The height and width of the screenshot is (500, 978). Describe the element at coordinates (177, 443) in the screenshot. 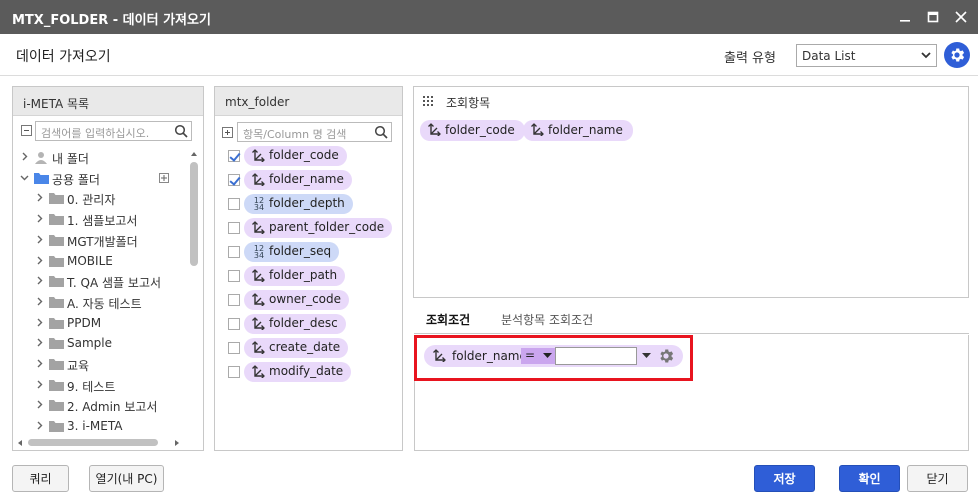

I see `scroll-right-icon` at that location.